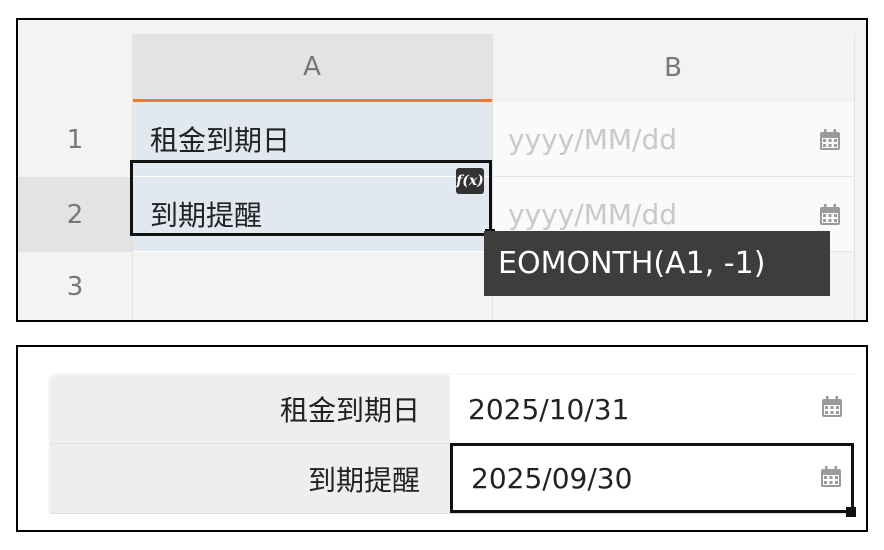 Image resolution: width=884 pixels, height=550 pixels. What do you see at coordinates (312, 286) in the screenshot?
I see `cell-a3` at bounding box center [312, 286].